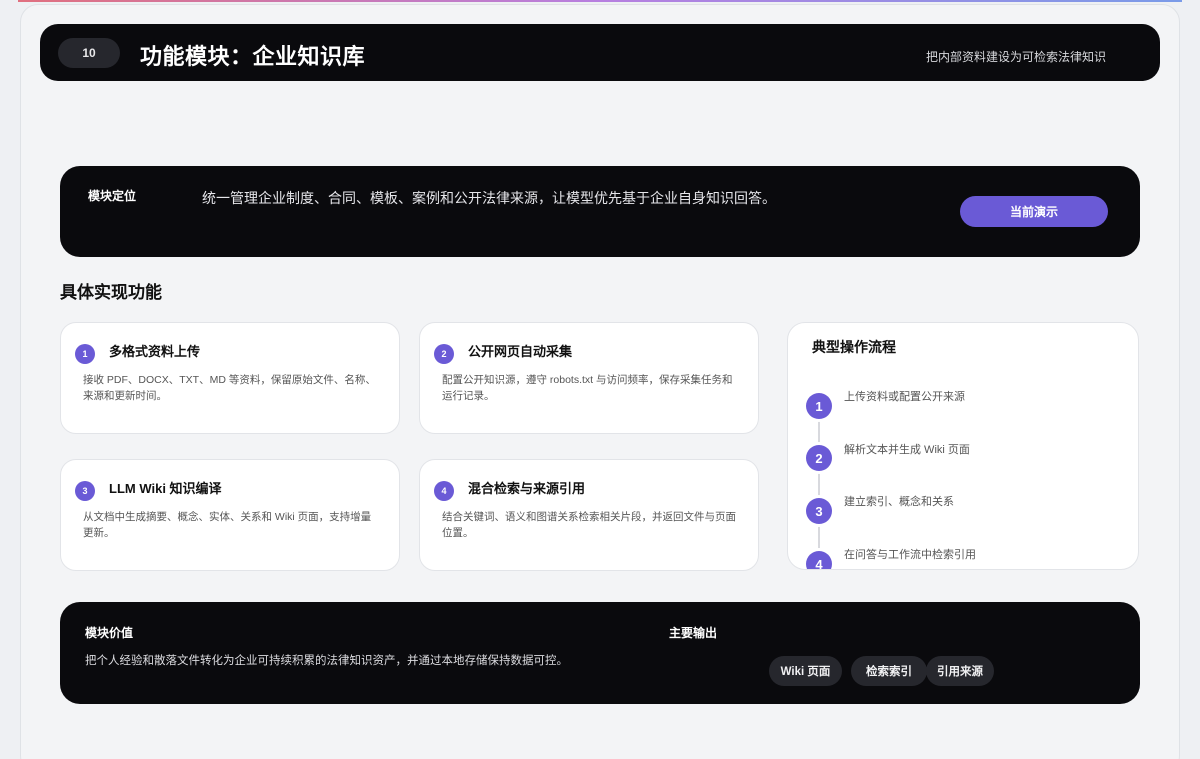 The image size is (1200, 759). I want to click on feature-description: 配置公开知识源，遵守 robots.txt 与访问频率，保存采集任务和运行记录。, so click(587, 388).